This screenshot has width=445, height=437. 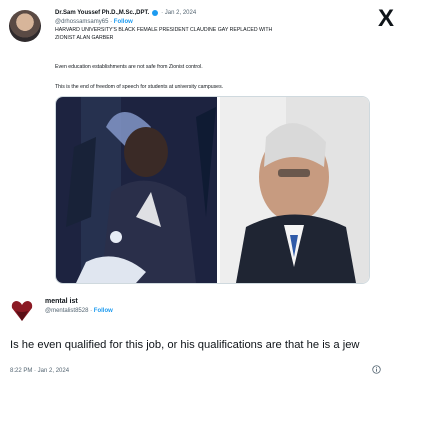 What do you see at coordinates (376, 369) in the screenshot?
I see `info-icon` at bounding box center [376, 369].